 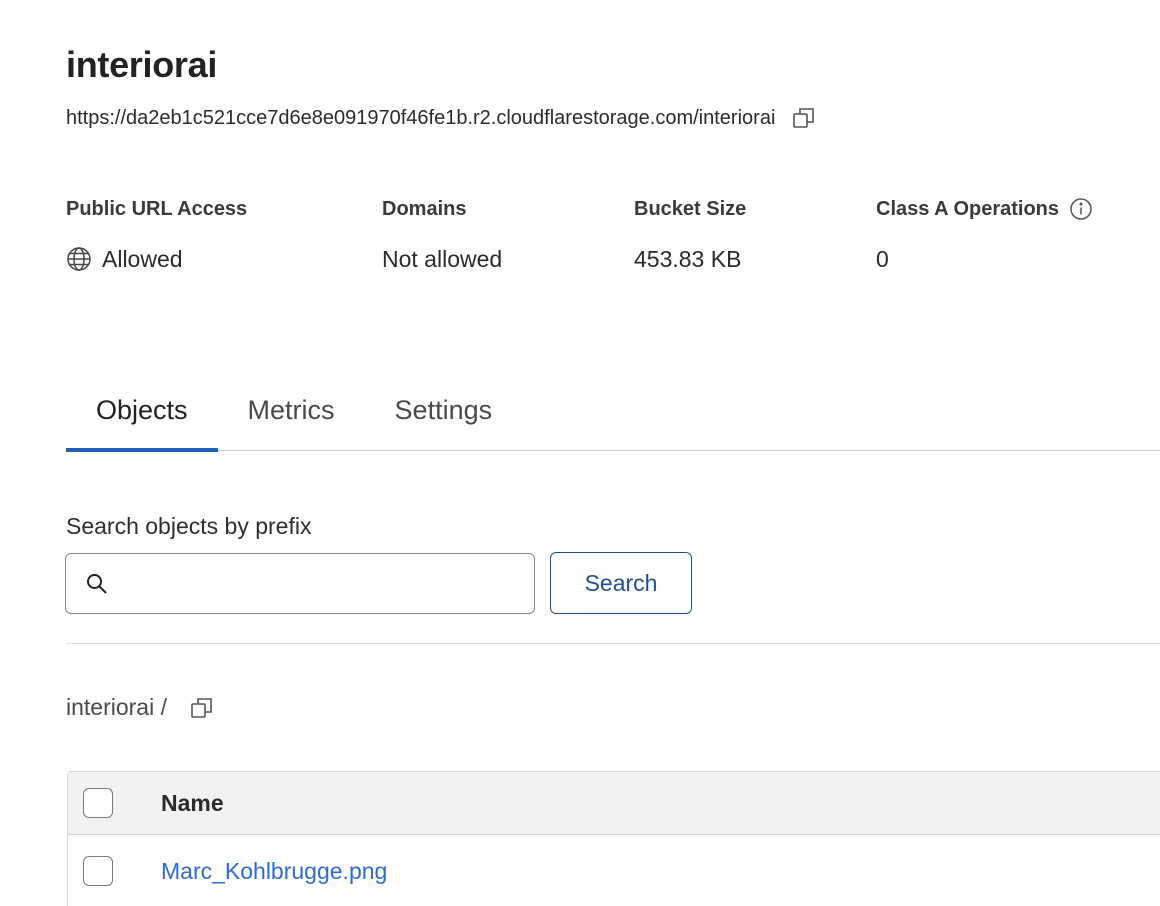 I want to click on stat-label: Bucket Size, so click(x=690, y=208).